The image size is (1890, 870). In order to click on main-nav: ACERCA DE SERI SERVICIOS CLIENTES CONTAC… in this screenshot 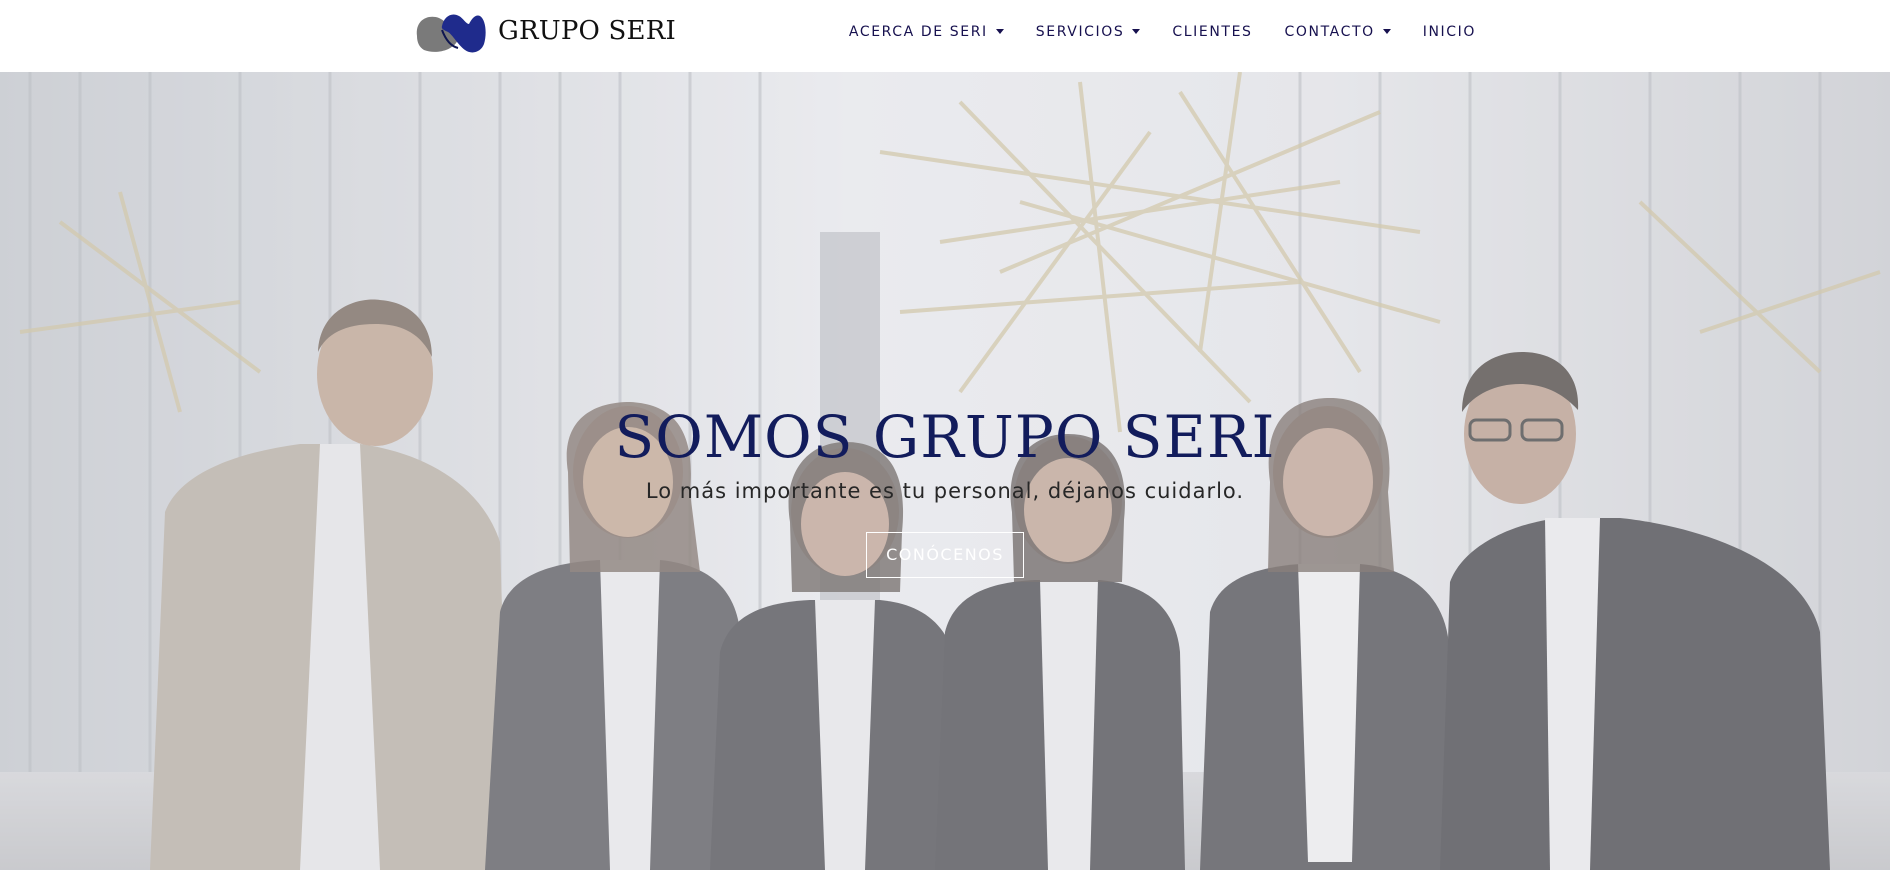, I will do `click(1162, 32)`.